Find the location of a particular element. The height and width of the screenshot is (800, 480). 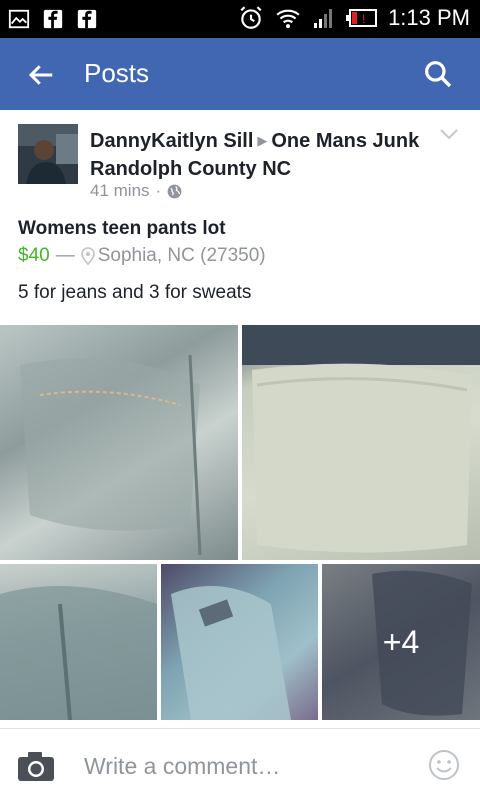

more-photos-count: +4 is located at coordinates (401, 642).